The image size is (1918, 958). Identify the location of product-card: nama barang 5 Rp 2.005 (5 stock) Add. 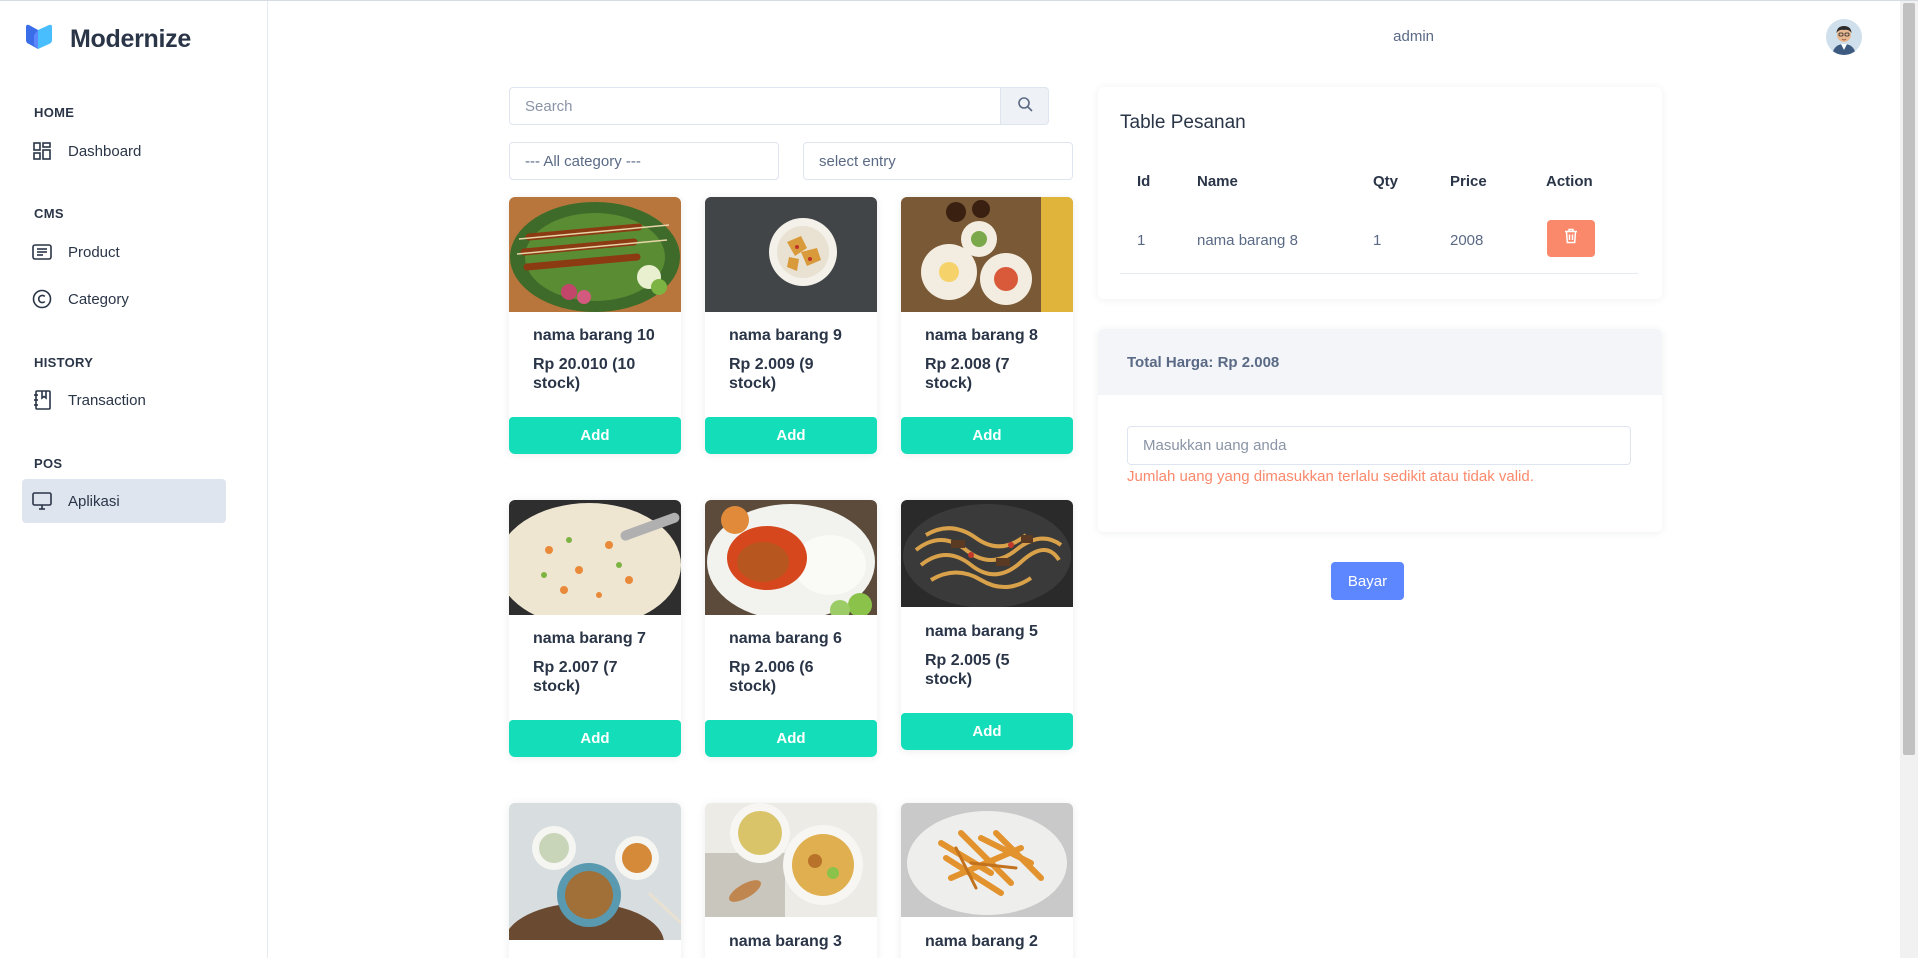
(987, 625).